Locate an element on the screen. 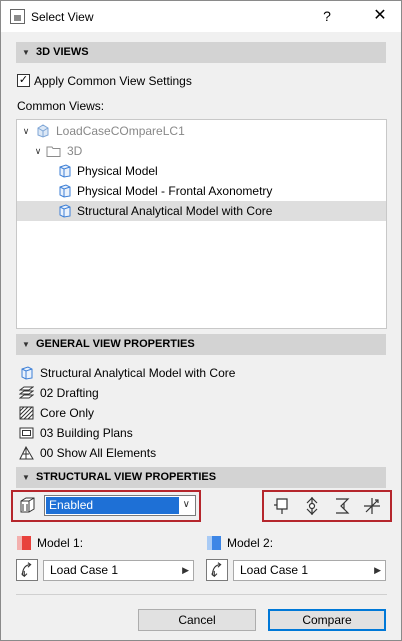 The height and width of the screenshot is (641, 402). tree-item-view: Physical Model is located at coordinates (201, 171).